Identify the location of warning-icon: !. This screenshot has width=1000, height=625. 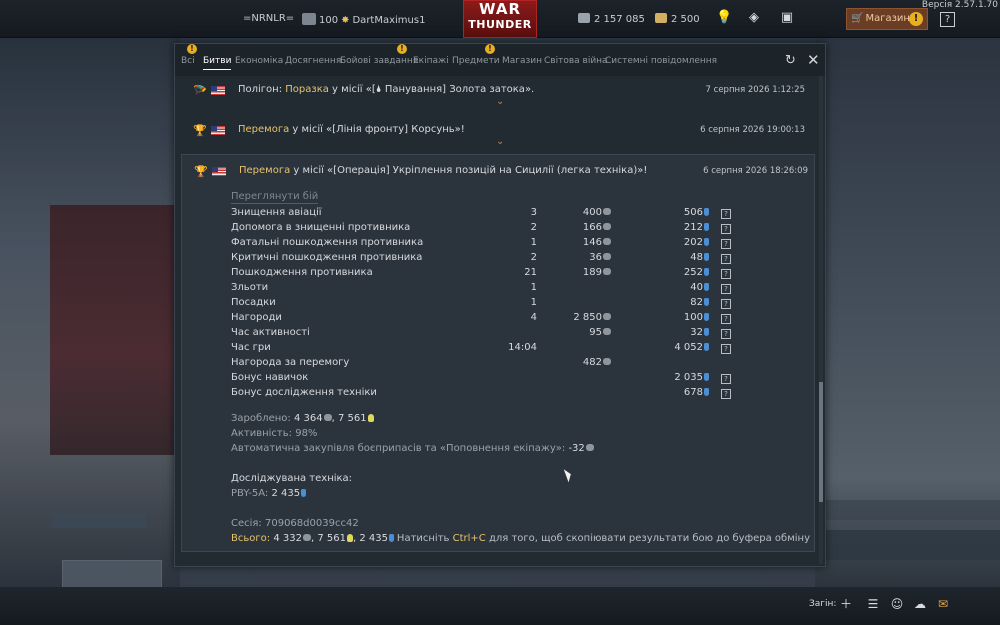
(192, 49).